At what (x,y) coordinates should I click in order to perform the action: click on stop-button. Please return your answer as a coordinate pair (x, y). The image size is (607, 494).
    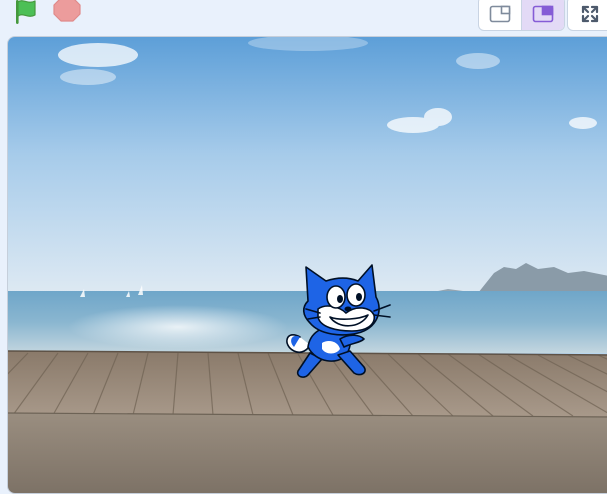
    Looking at the image, I should click on (67, 12).